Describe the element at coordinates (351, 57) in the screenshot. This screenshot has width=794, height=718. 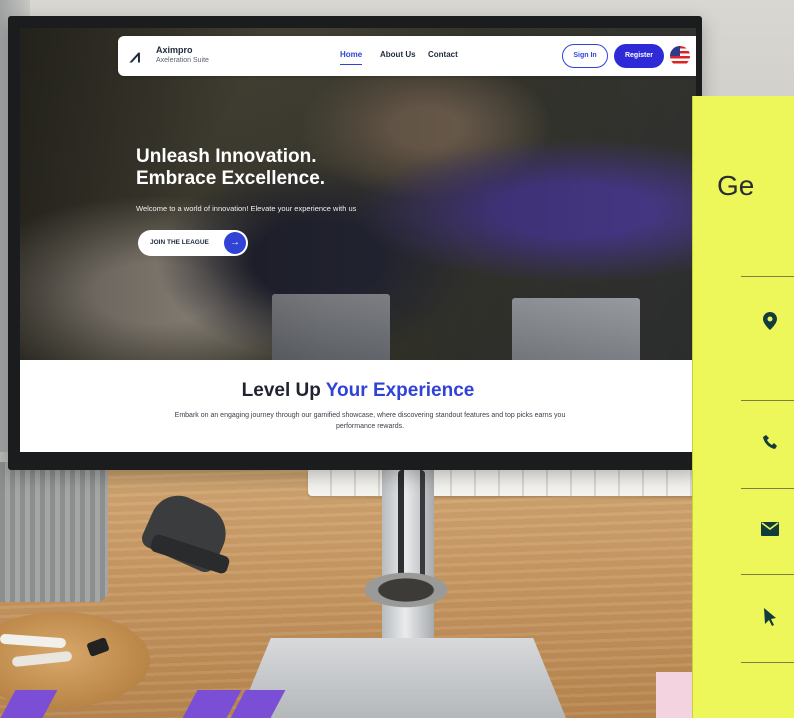
I see `nav-home: Home` at that location.